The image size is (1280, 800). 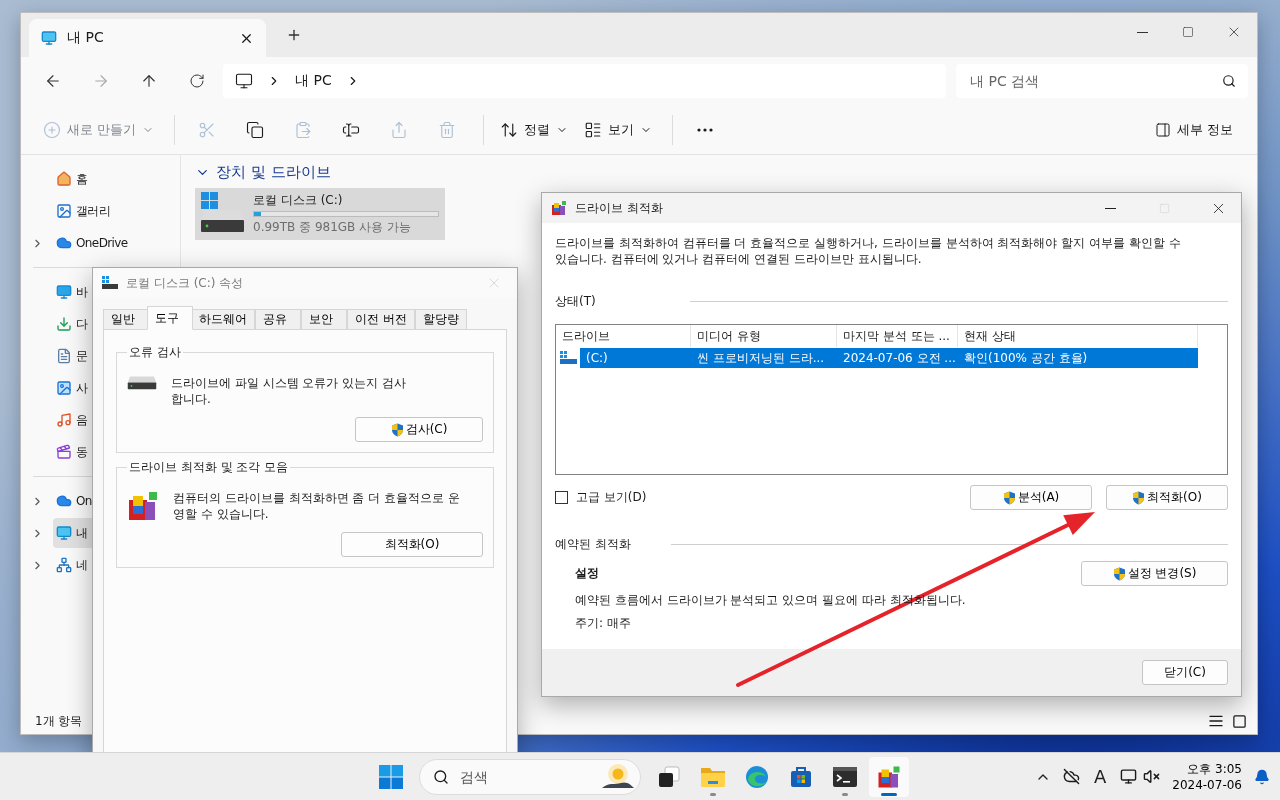 I want to click on settings-heading: 설정, so click(x=587, y=573).